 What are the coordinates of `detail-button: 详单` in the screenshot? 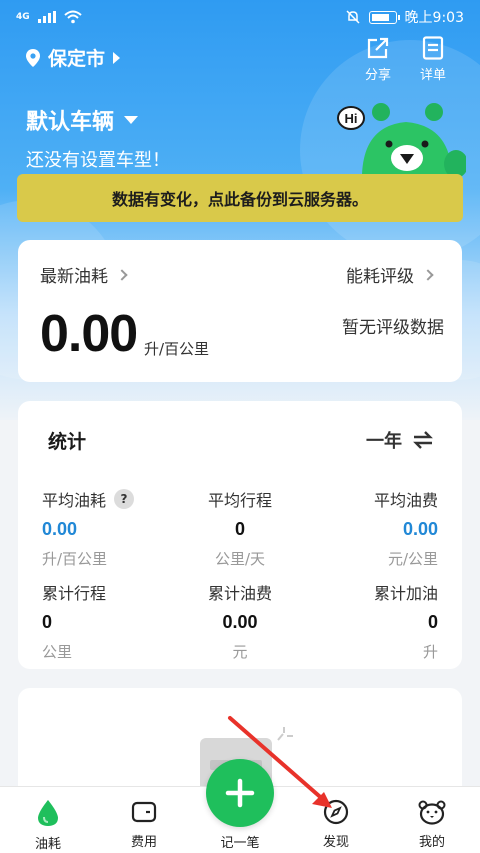 It's located at (433, 59).